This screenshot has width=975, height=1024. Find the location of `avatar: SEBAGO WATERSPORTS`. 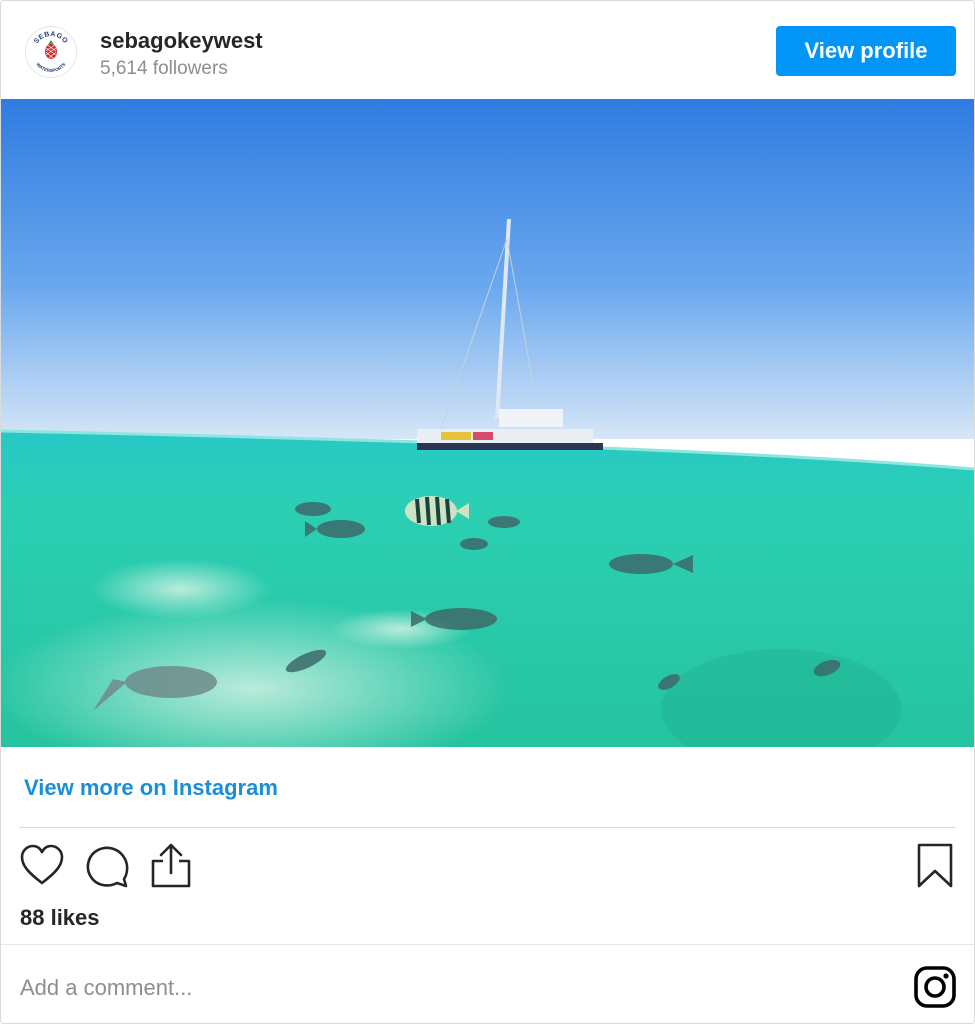

avatar: SEBAGO WATERSPORTS is located at coordinates (51, 52).